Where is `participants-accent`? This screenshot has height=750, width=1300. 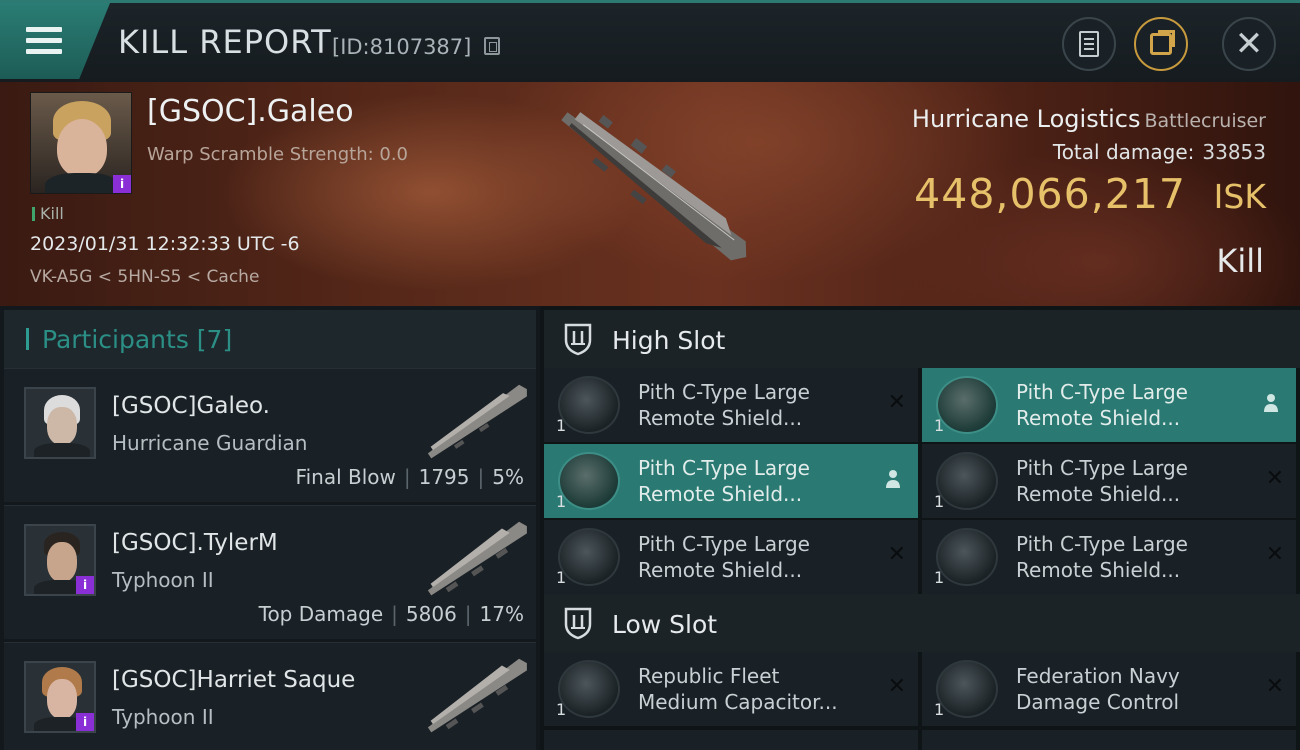
participants-accent is located at coordinates (27, 339).